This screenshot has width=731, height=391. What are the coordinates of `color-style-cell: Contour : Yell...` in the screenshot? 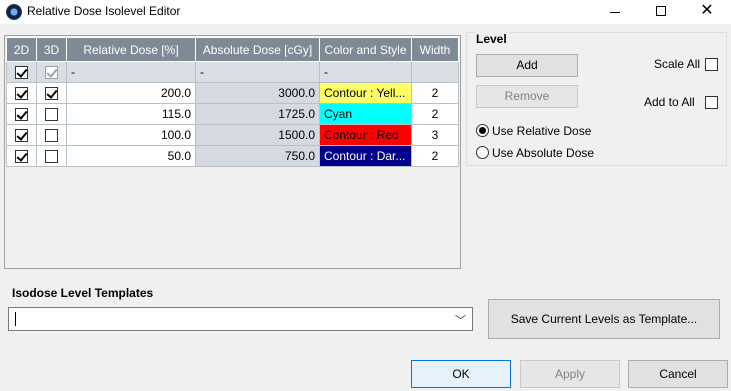 It's located at (365, 93).